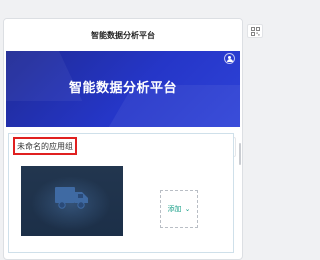  I want to click on qr-code-button, so click(255, 31).